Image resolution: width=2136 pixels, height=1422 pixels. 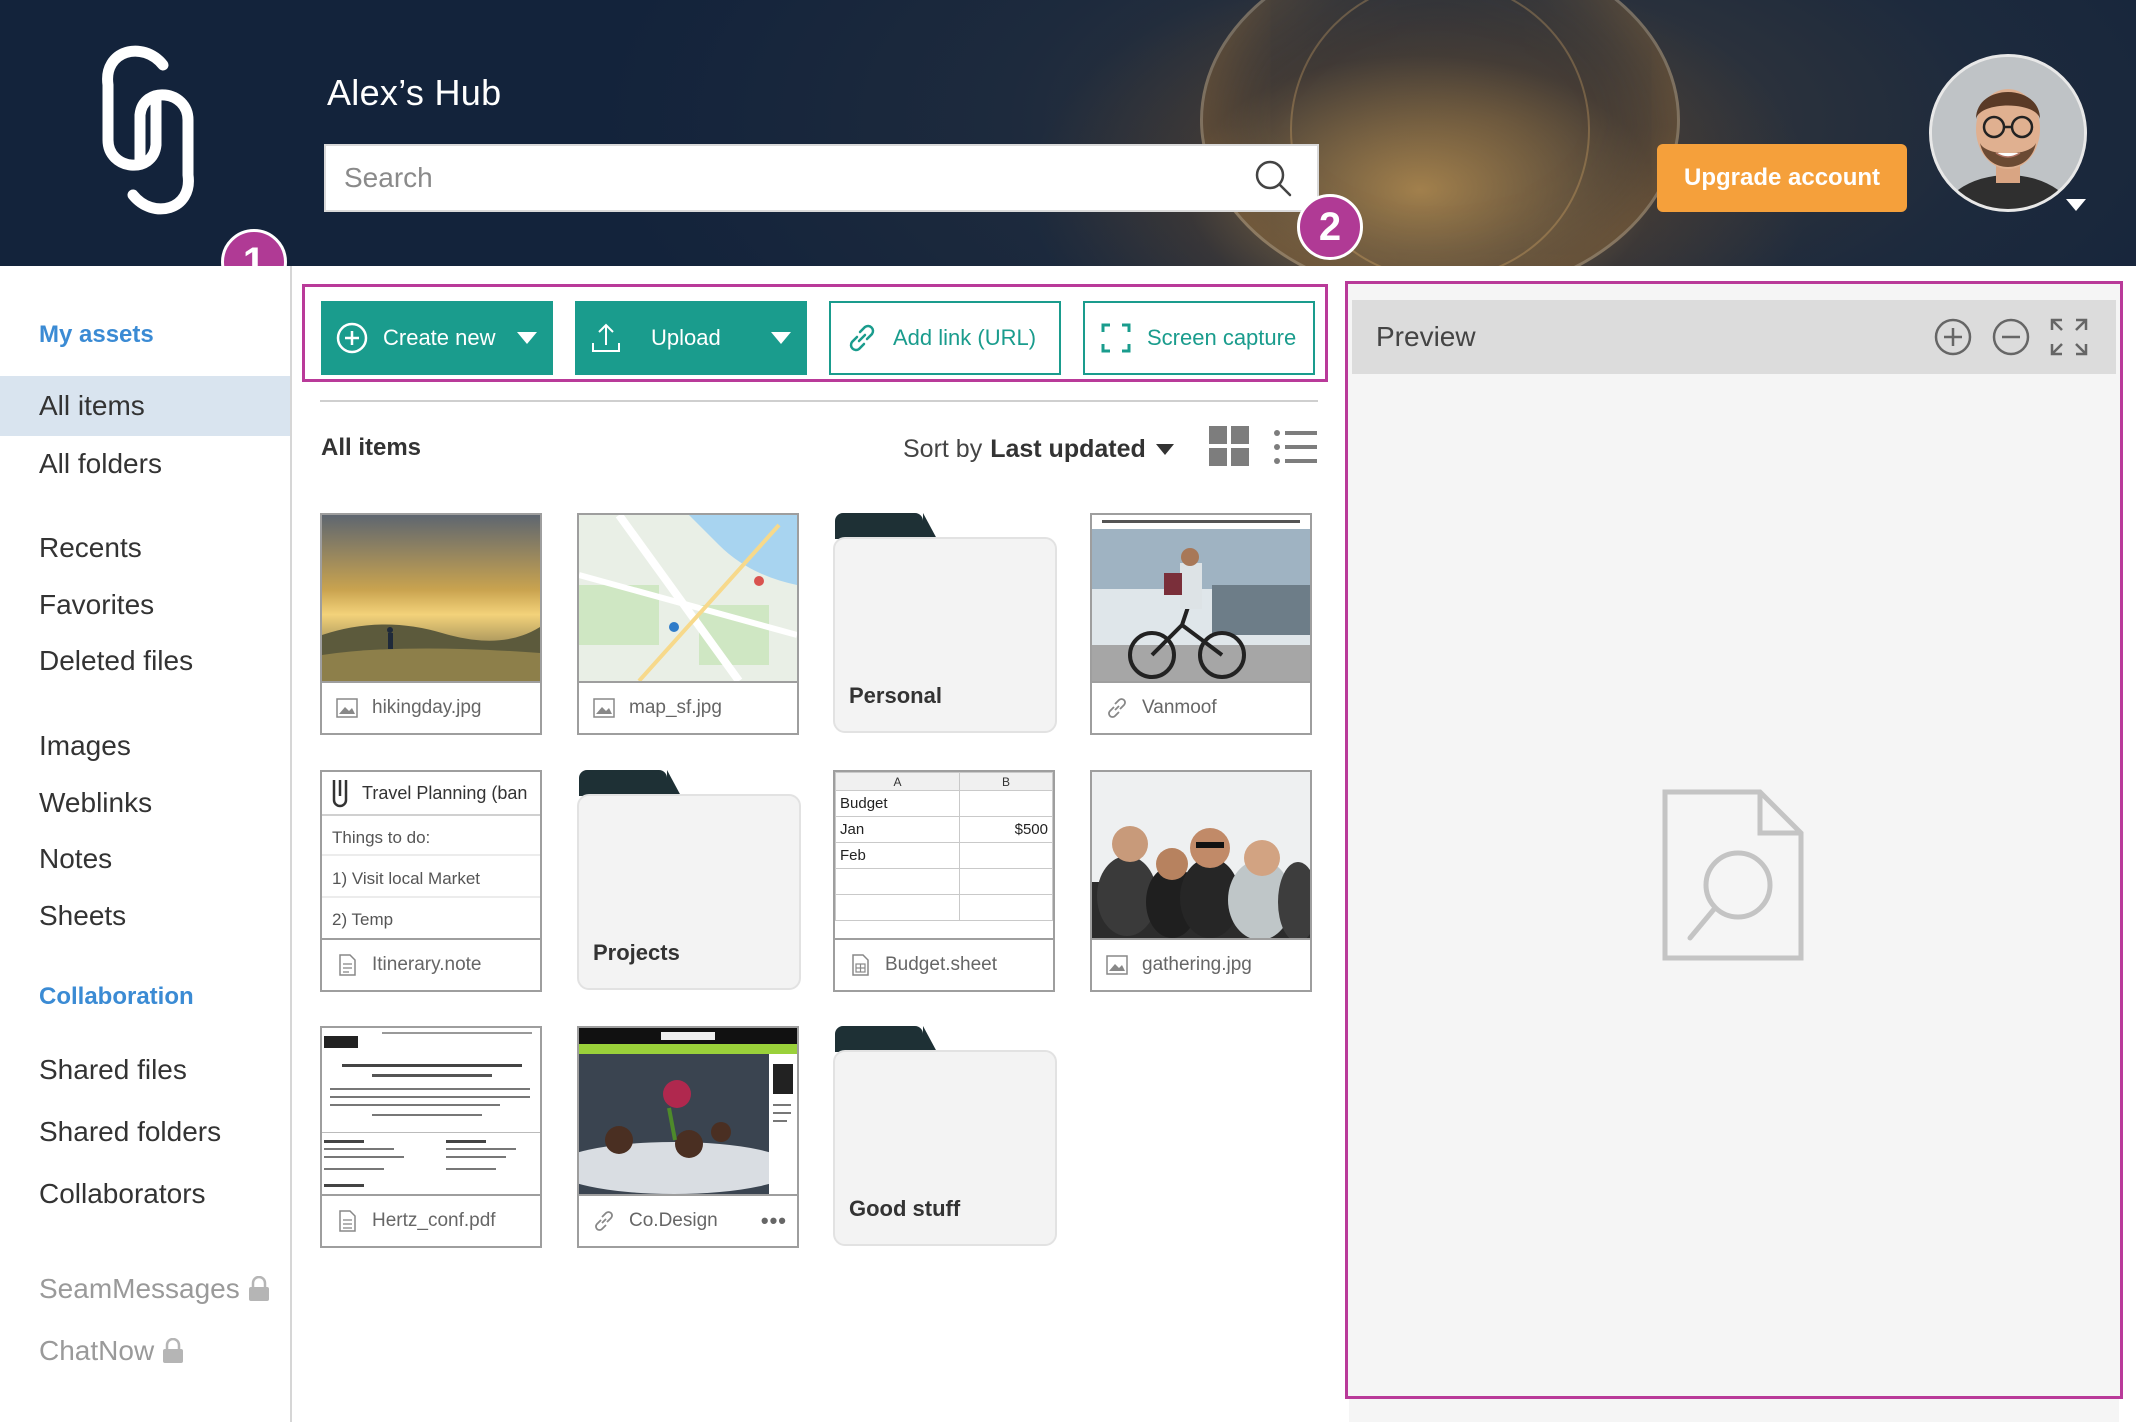 I want to click on website-thumbnail, so click(x=688, y=1111).